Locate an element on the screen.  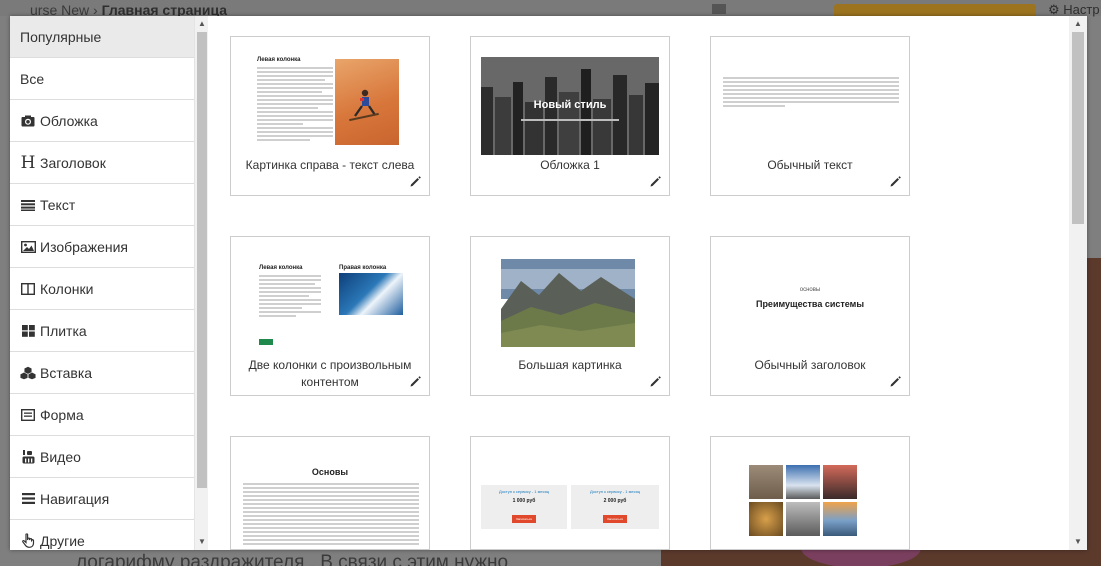
thumb-mountain-image is located at coordinates (568, 303).